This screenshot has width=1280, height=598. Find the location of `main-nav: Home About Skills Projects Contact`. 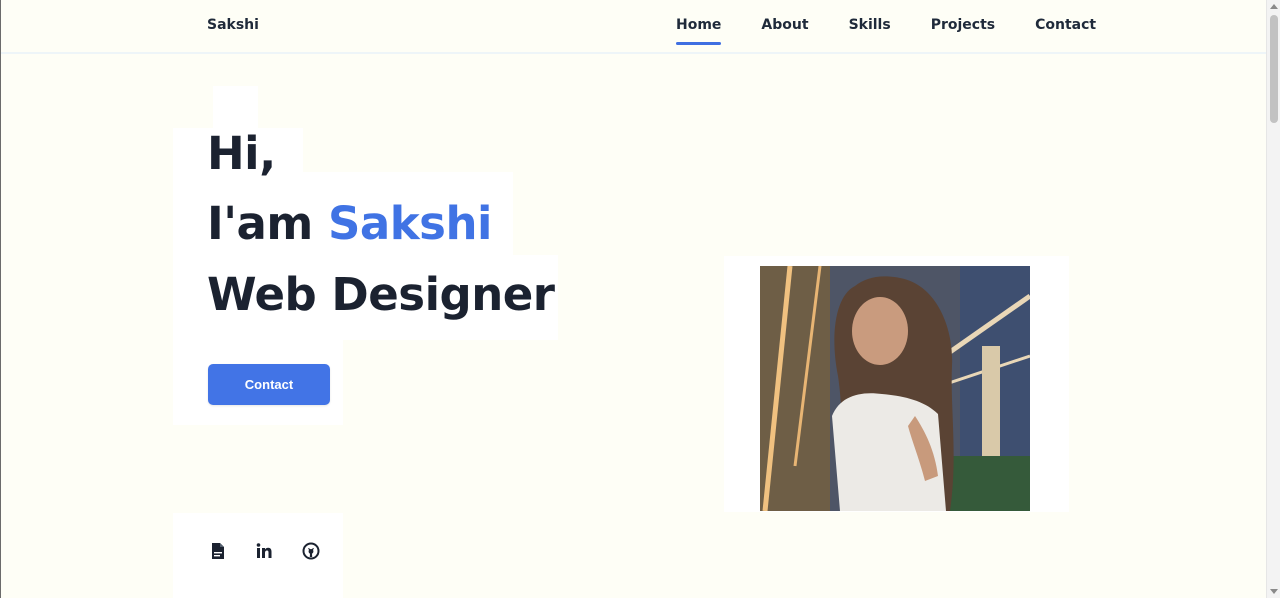

main-nav: Home About Skills Projects Contact is located at coordinates (886, 31).